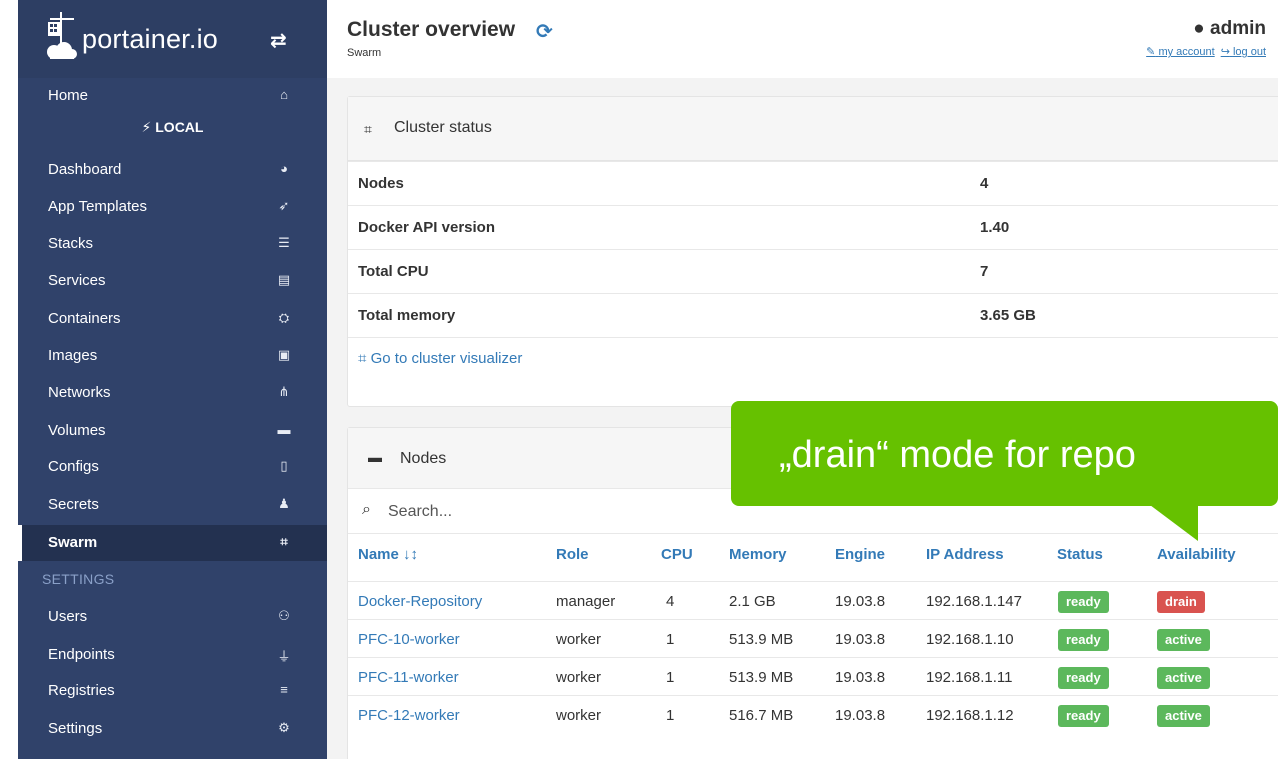  What do you see at coordinates (366, 509) in the screenshot?
I see `search-icon: ⌕` at bounding box center [366, 509].